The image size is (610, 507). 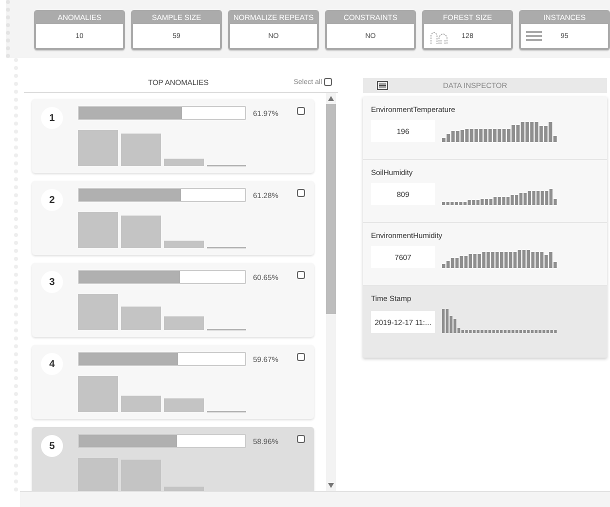 What do you see at coordinates (331, 98) in the screenshot?
I see `scroll-up-icon` at bounding box center [331, 98].